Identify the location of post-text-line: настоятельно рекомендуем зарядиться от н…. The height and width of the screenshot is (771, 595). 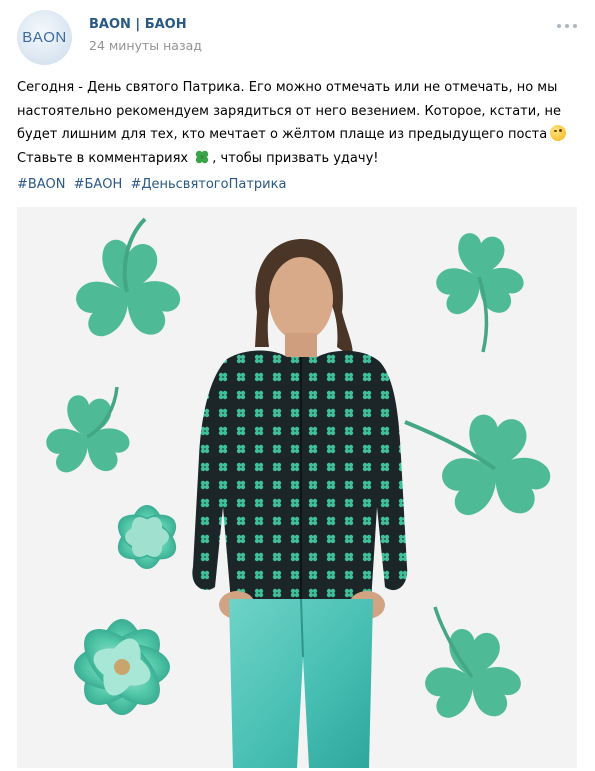
(289, 111).